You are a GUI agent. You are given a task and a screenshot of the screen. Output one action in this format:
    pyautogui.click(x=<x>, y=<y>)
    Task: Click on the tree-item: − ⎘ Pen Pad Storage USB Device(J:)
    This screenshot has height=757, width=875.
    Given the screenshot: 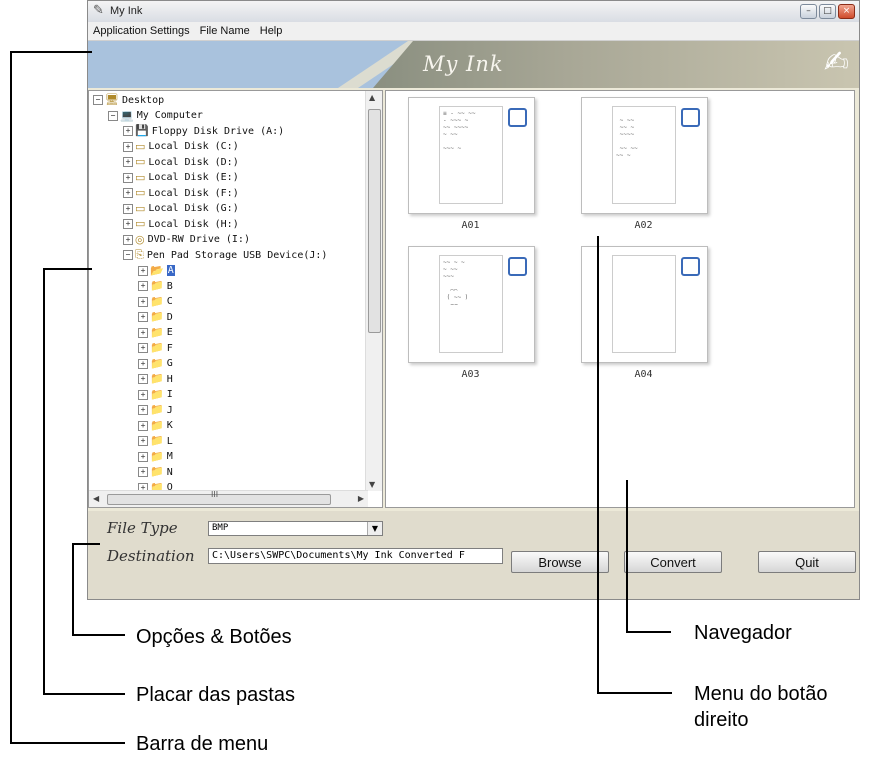 What is the action you would take?
    pyautogui.click(x=225, y=255)
    